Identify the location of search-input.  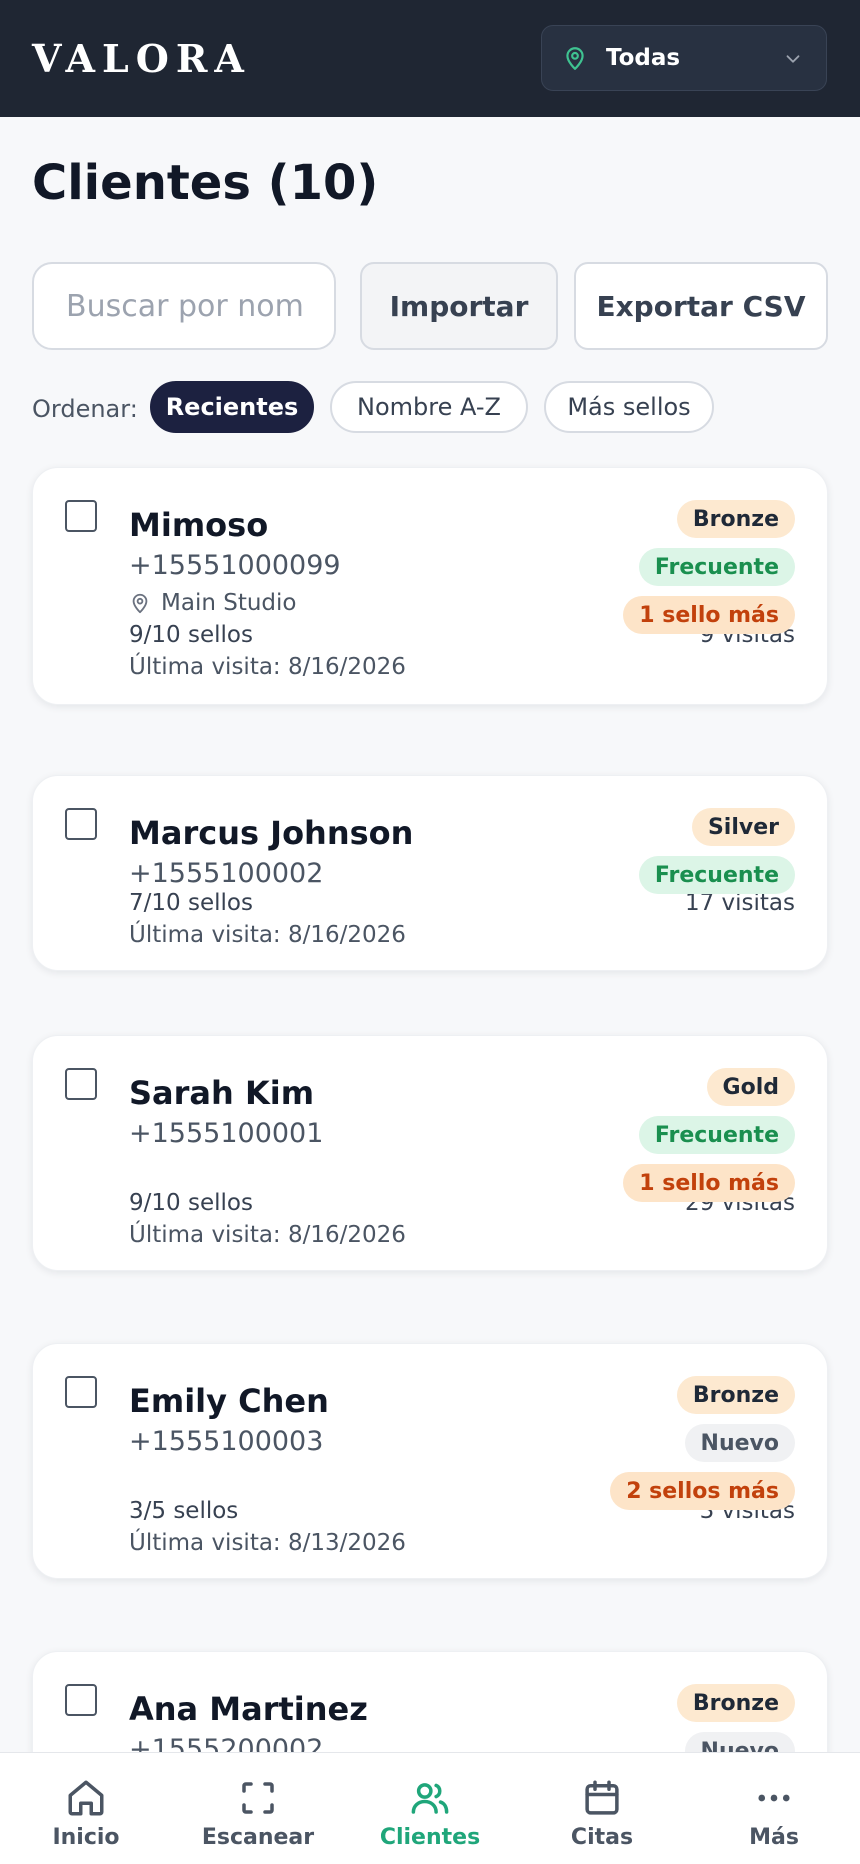
(184, 306).